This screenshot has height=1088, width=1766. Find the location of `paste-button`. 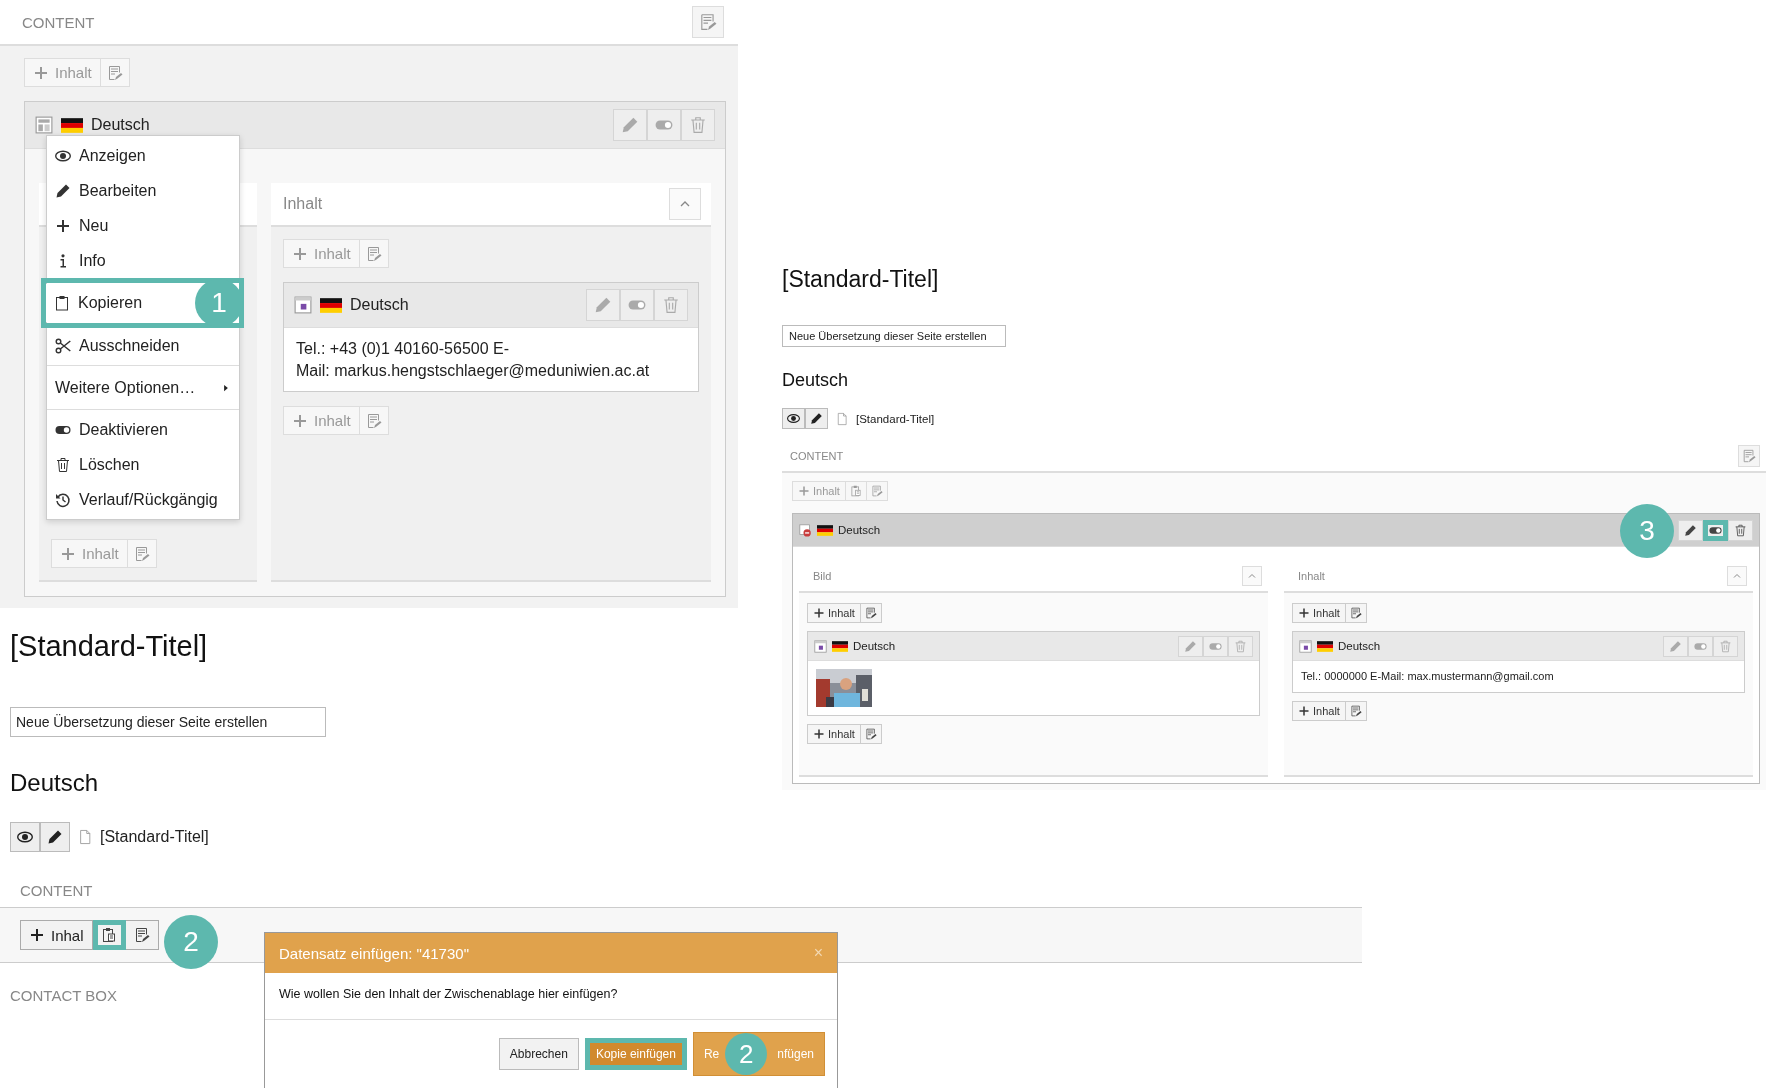

paste-button is located at coordinates (109, 935).